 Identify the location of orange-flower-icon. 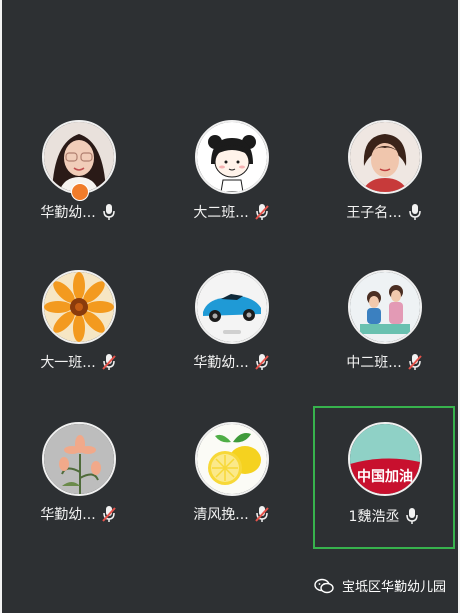
(79, 307).